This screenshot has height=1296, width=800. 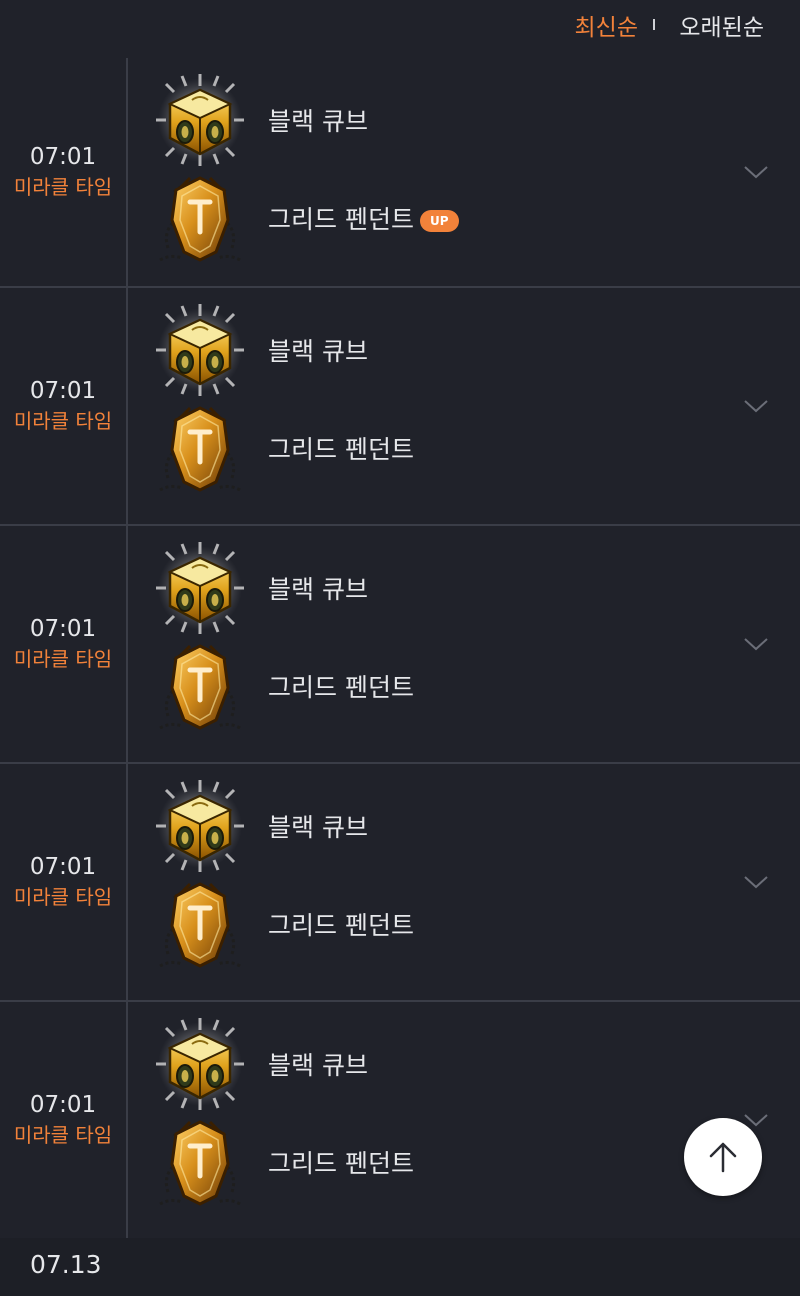 I want to click on sort-newest-button: 최신순, so click(x=606, y=25).